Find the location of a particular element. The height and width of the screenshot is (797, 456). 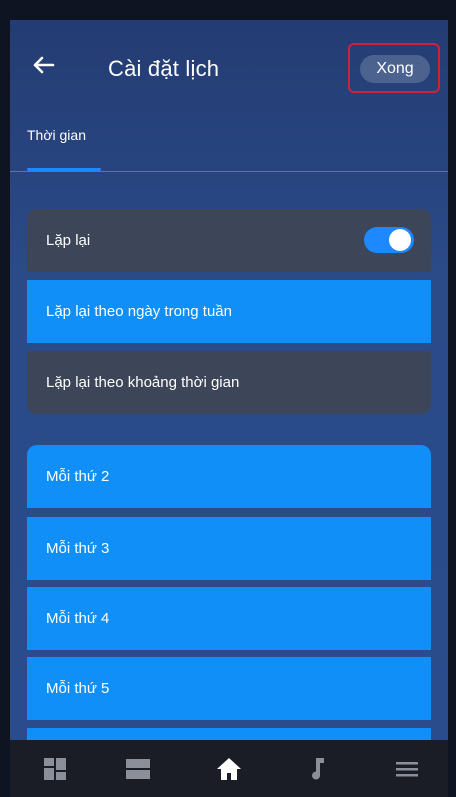

nav-home is located at coordinates (229, 769).